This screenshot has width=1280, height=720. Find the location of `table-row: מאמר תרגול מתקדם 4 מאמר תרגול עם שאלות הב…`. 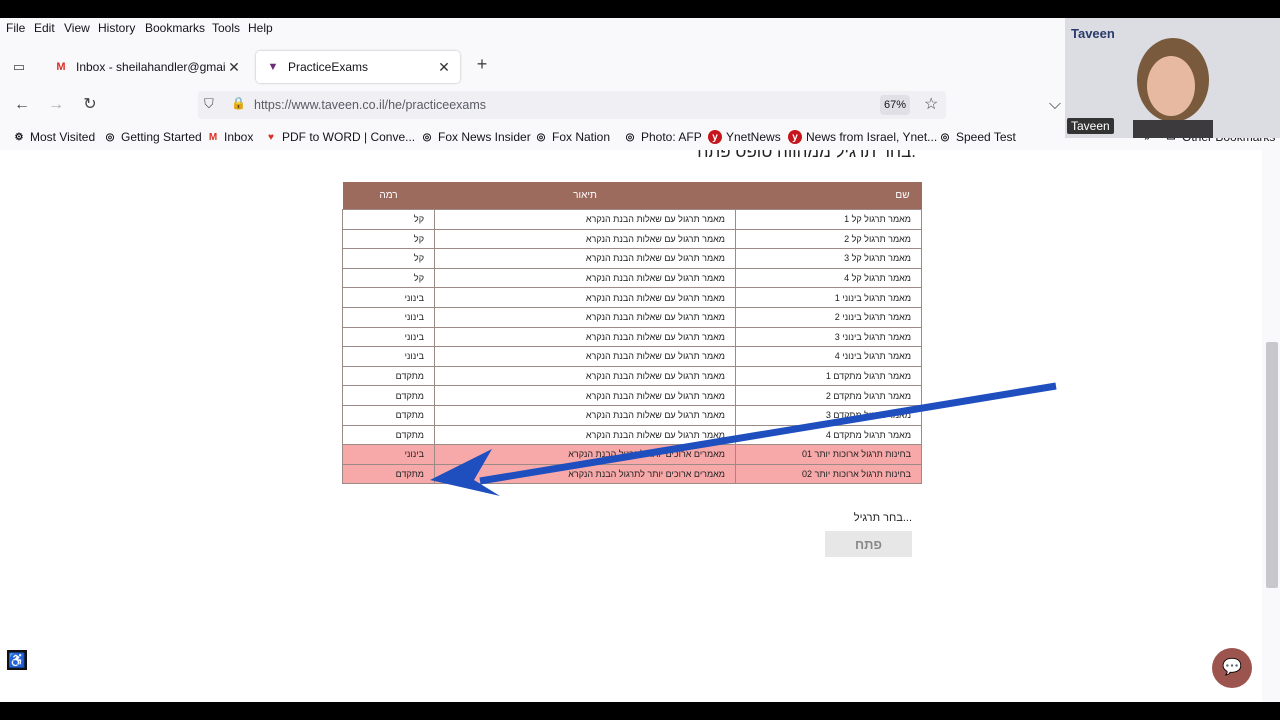

table-row: מאמר תרגול מתקדם 4 מאמר תרגול עם שאלות הב… is located at coordinates (632, 435).